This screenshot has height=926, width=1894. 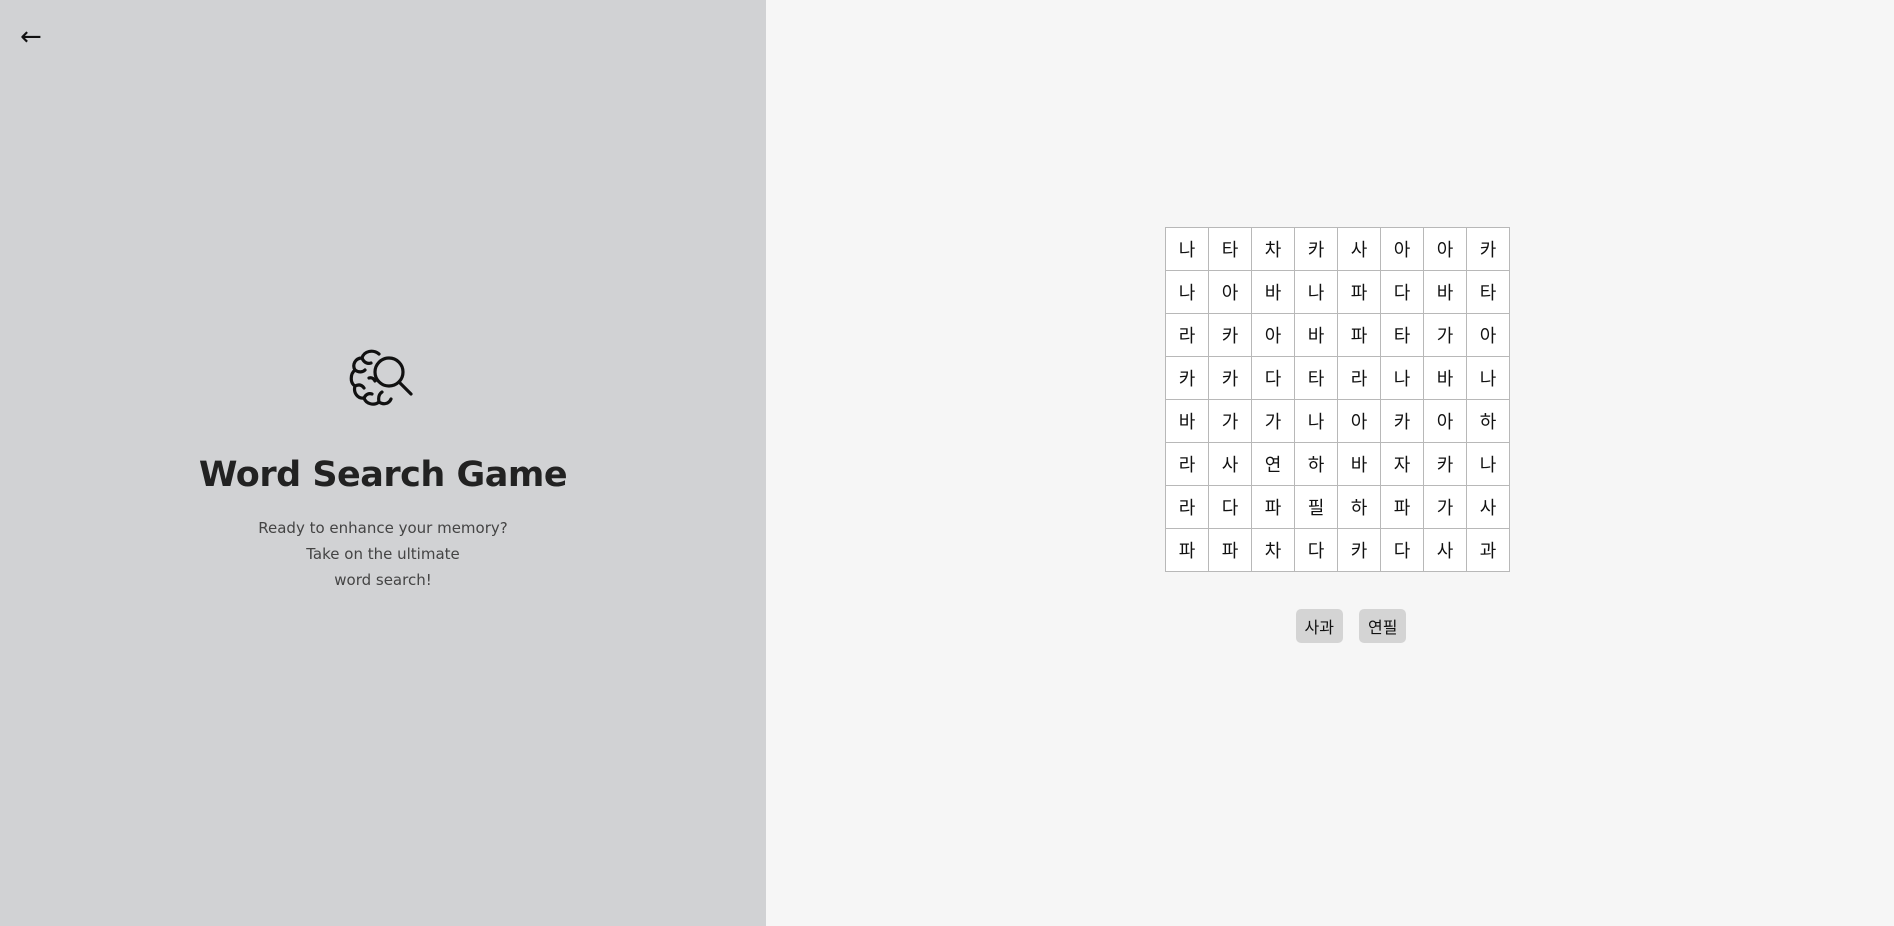 What do you see at coordinates (1273, 464) in the screenshot?
I see `grid-cell: 연` at bounding box center [1273, 464].